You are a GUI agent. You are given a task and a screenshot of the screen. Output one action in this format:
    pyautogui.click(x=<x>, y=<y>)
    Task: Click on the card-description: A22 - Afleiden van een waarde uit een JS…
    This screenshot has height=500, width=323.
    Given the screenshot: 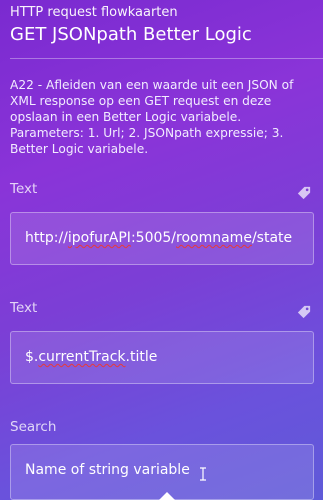 What is the action you would take?
    pyautogui.click(x=152, y=117)
    